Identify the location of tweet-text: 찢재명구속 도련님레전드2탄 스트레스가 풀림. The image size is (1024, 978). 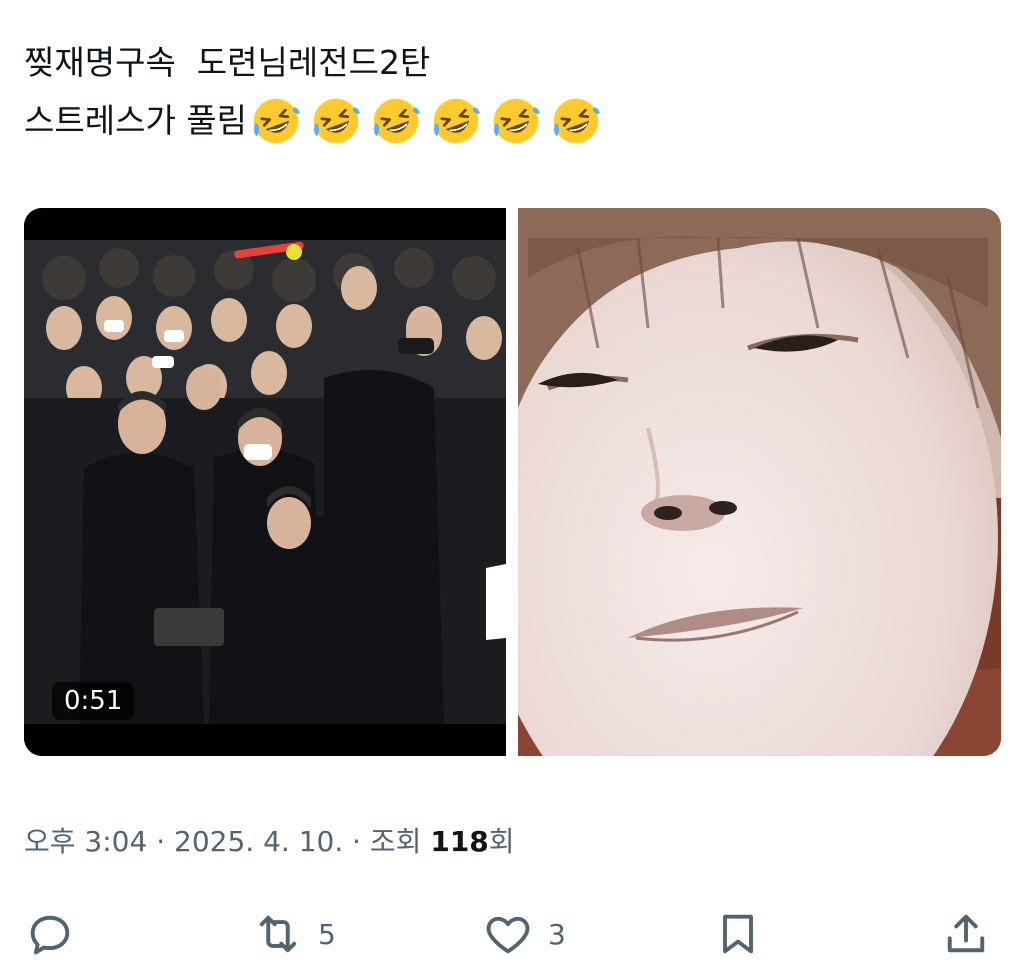
(312, 92).